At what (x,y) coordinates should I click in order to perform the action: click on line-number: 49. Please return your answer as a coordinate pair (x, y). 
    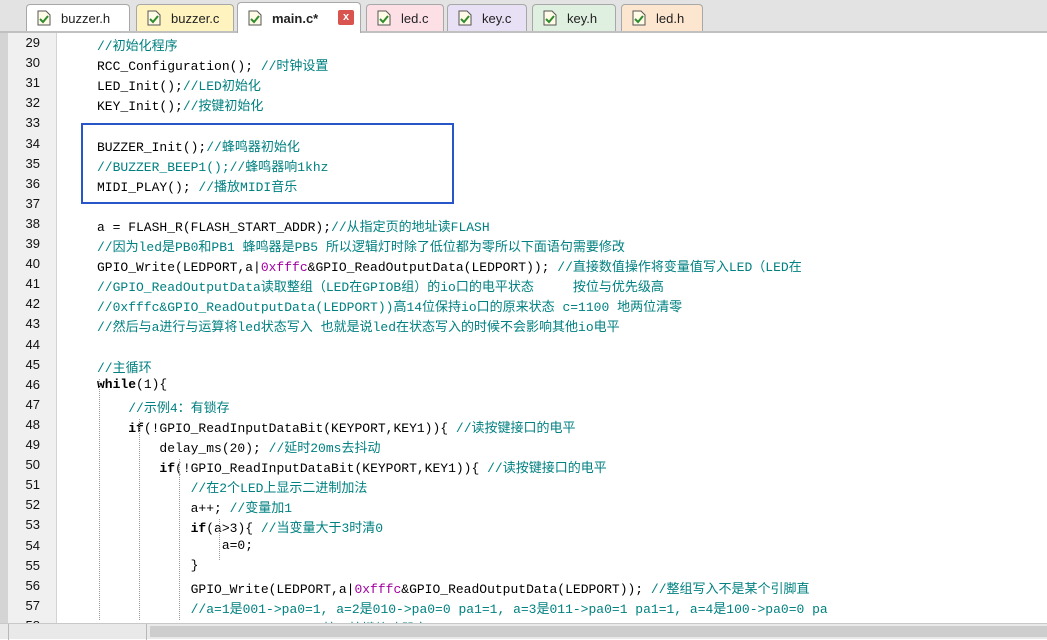
    Looking at the image, I should click on (32, 444).